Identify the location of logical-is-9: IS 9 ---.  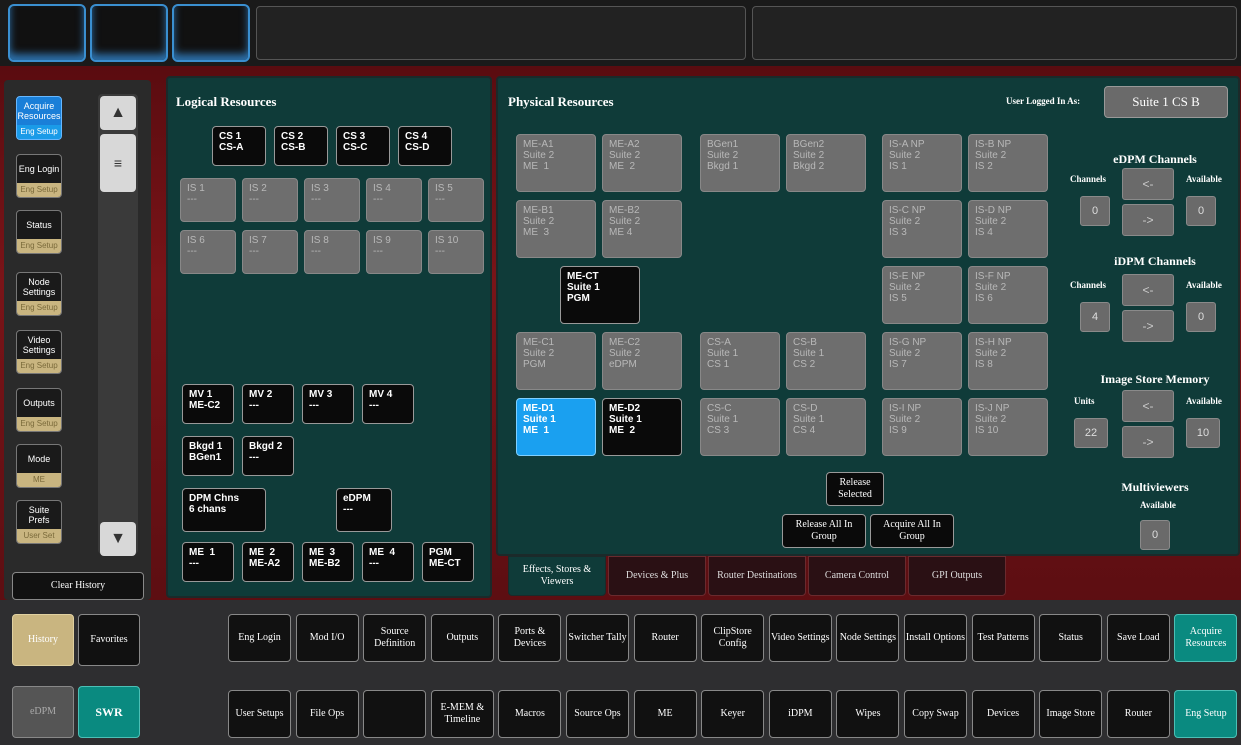
(394, 252).